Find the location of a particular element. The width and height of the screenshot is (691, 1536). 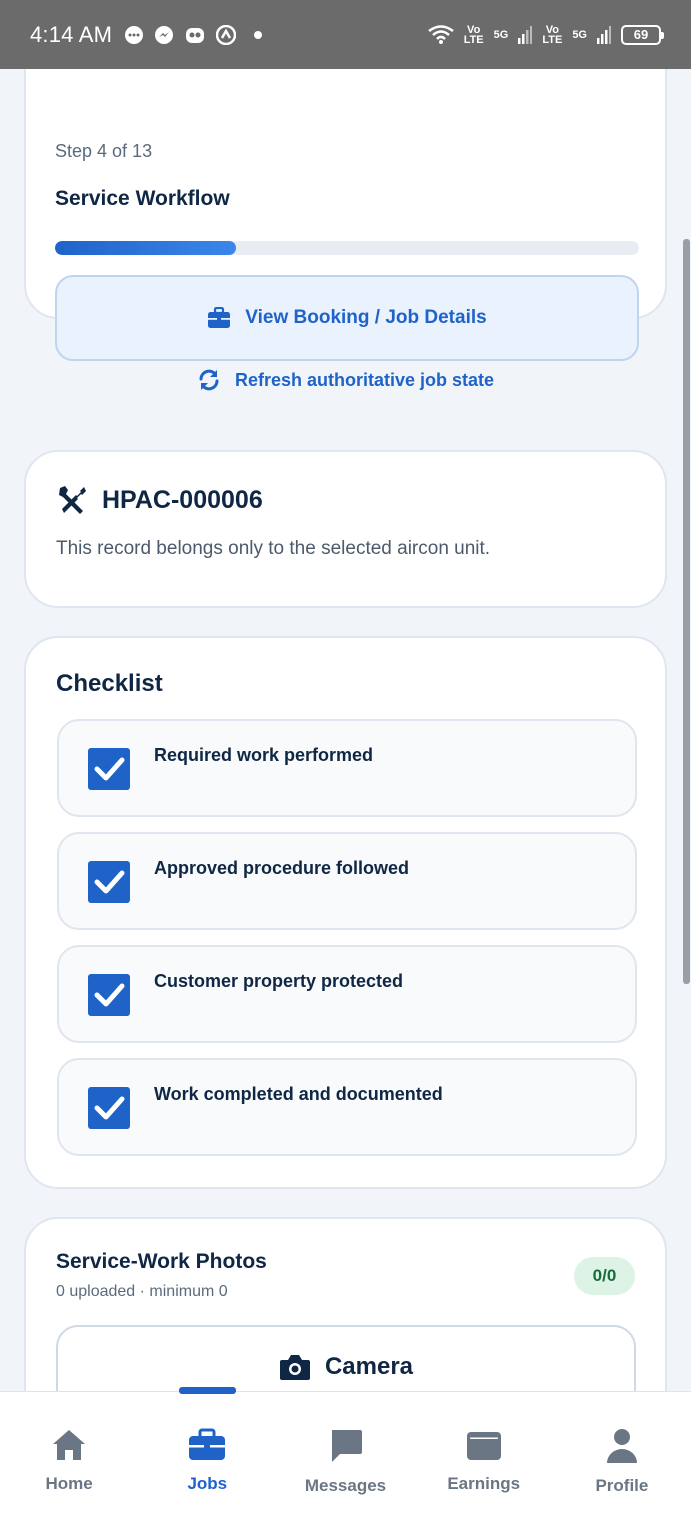

checklist-item-label: Approved procedure followed is located at coordinates (282, 868).